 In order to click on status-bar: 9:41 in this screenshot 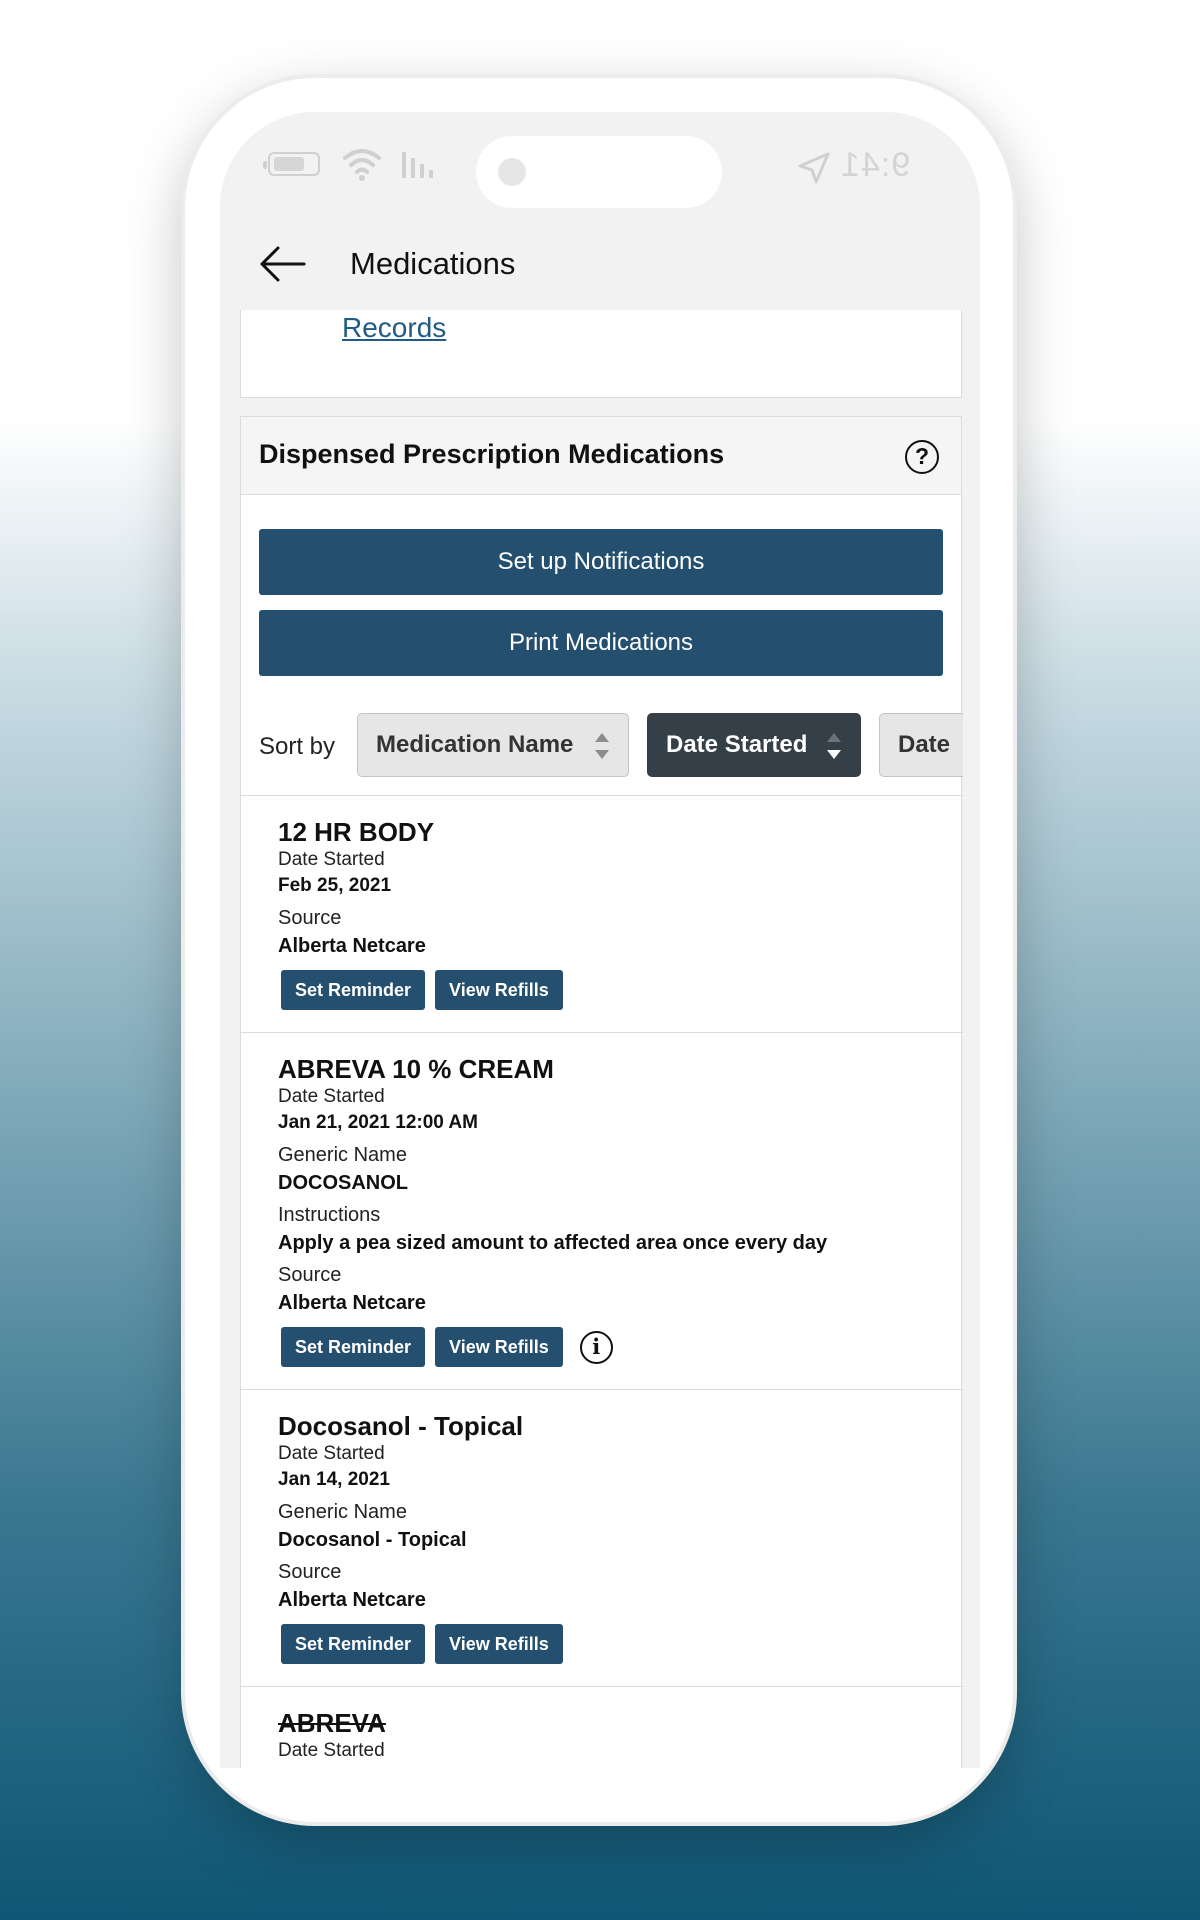, I will do `click(600, 166)`.